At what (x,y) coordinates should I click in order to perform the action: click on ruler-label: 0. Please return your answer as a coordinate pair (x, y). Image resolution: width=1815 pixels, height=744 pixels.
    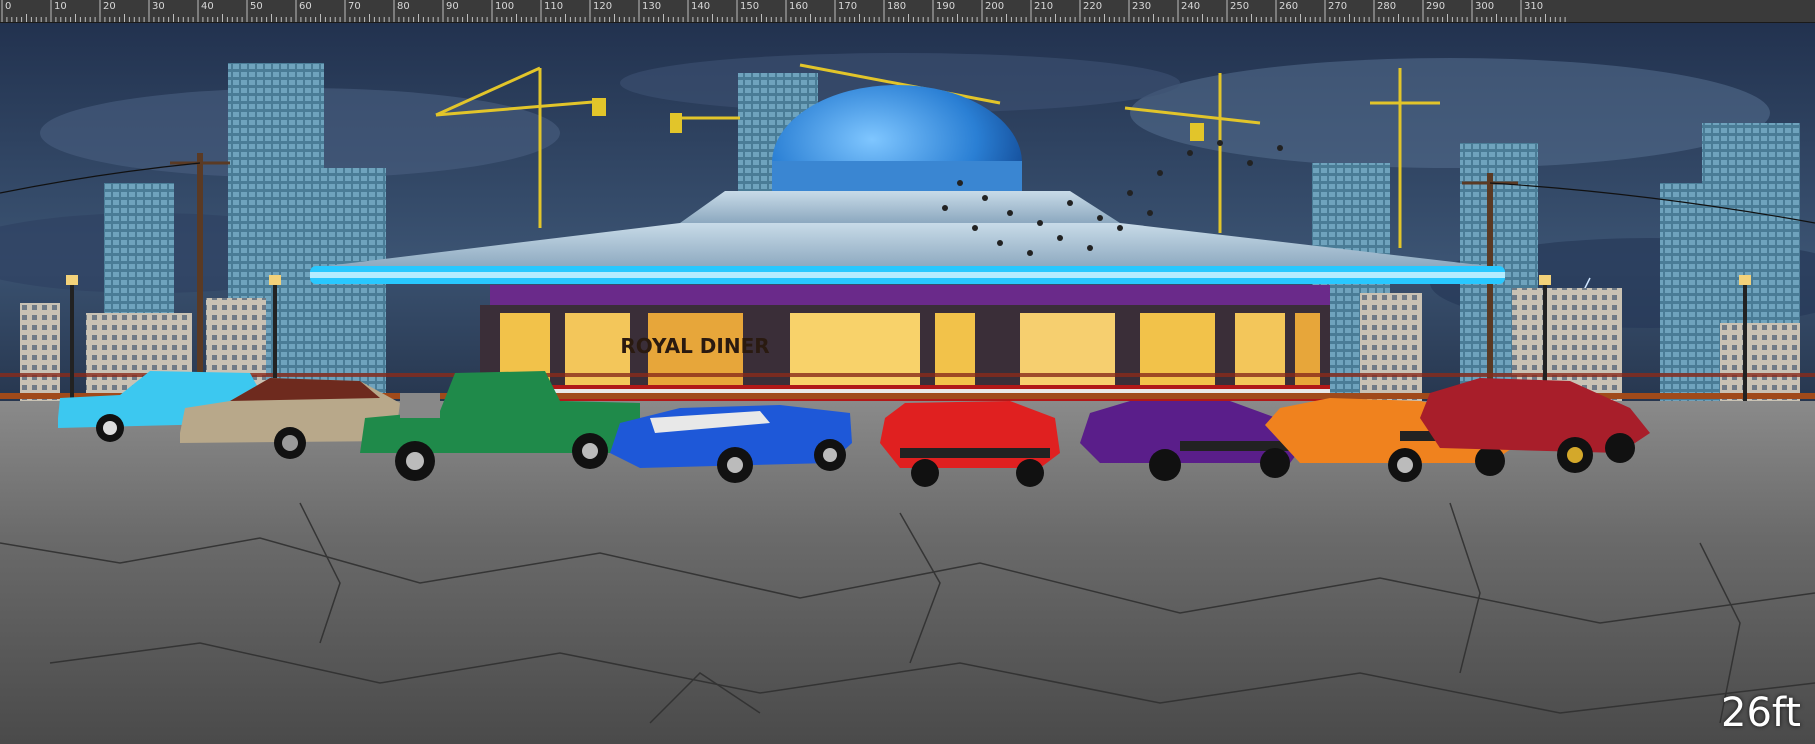
    Looking at the image, I should click on (8, 6).